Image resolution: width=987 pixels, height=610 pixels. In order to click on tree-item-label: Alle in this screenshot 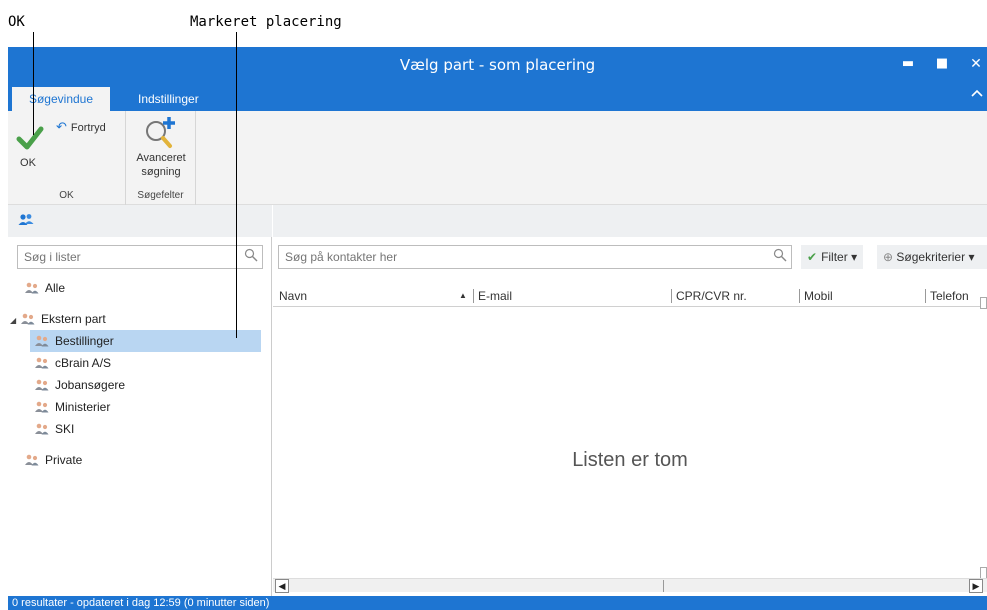, I will do `click(55, 288)`.